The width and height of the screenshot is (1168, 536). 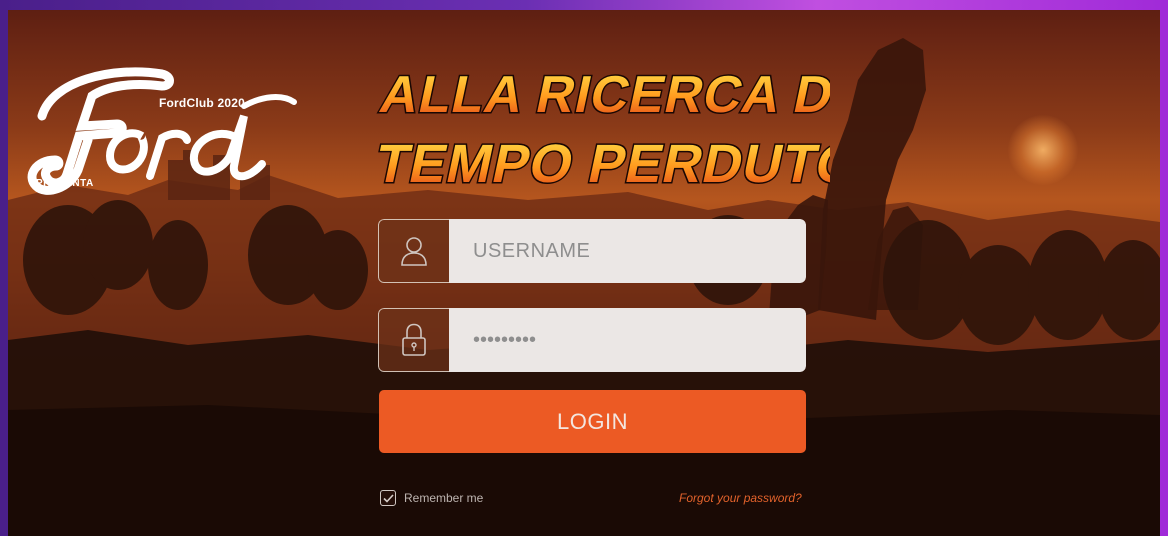 What do you see at coordinates (740, 498) in the screenshot?
I see `forgot-password-link: Forgot your password?` at bounding box center [740, 498].